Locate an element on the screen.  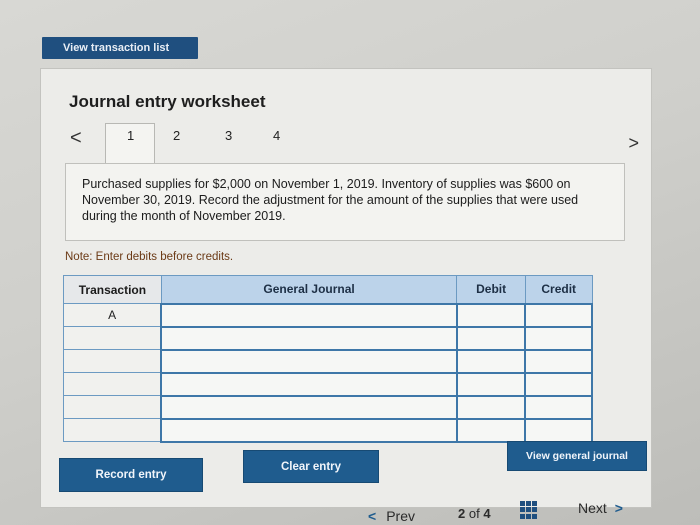
table-header-row: Transaction General Journal Debit Credit is located at coordinates (328, 289).